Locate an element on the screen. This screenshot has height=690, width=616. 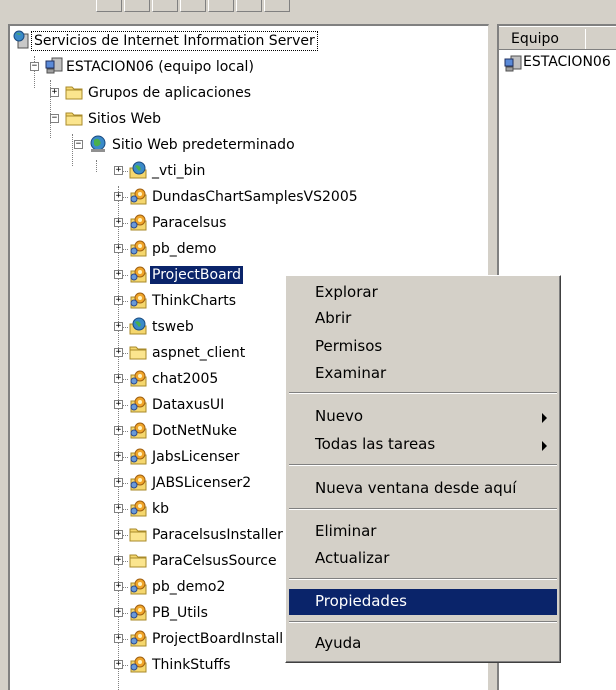
tree-node-label: chat2005 is located at coordinates (185, 379).